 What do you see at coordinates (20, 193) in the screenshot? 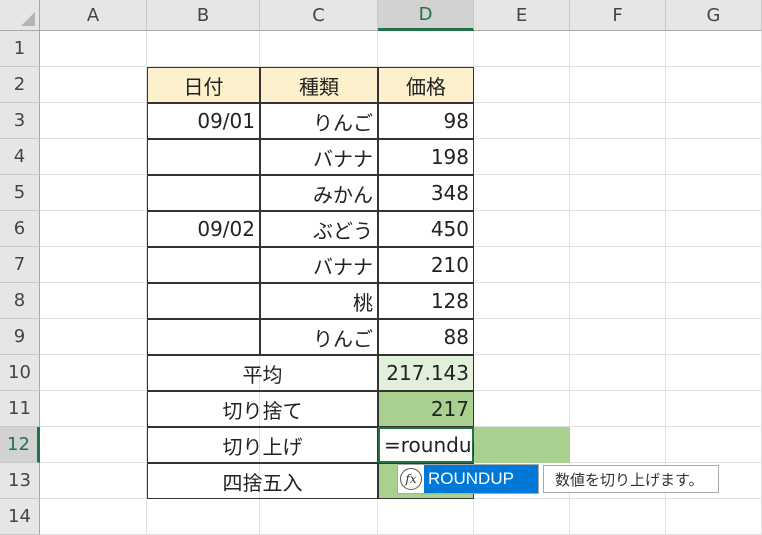
I see `row-header-5: 5` at bounding box center [20, 193].